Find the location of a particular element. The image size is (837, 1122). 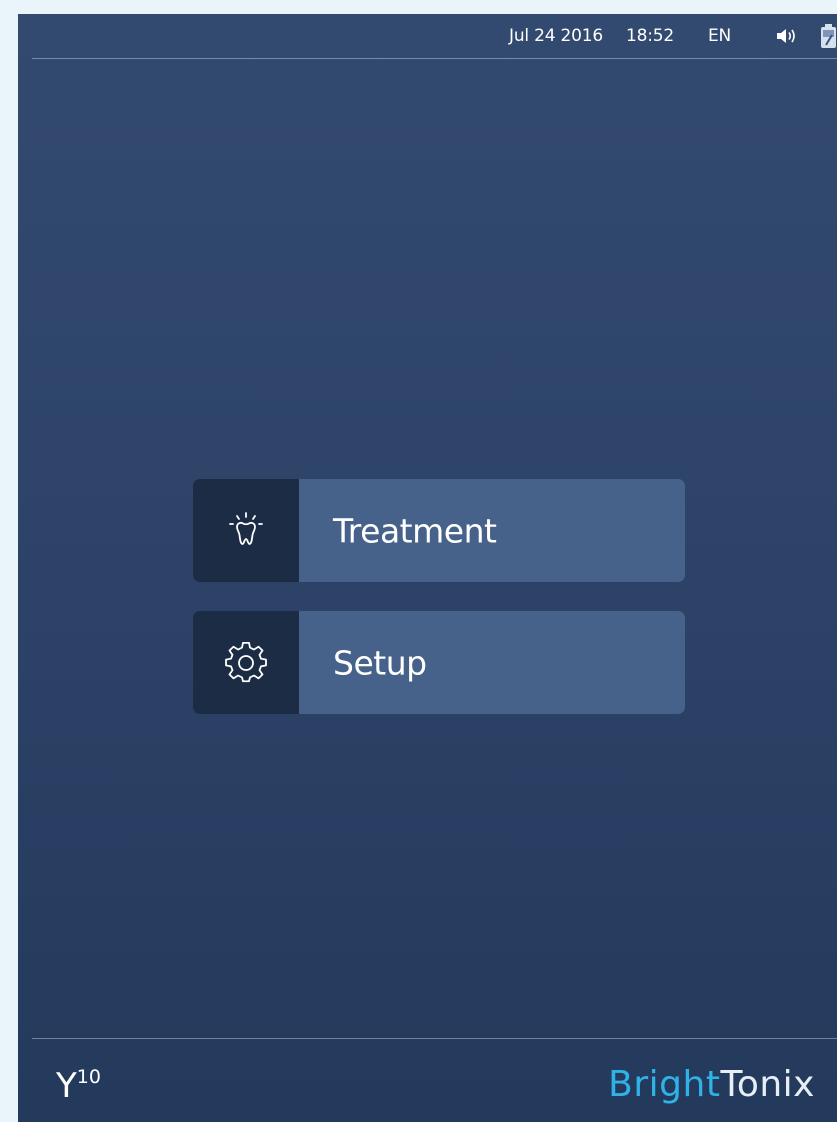

setup-label-box: Setup is located at coordinates (492, 662).